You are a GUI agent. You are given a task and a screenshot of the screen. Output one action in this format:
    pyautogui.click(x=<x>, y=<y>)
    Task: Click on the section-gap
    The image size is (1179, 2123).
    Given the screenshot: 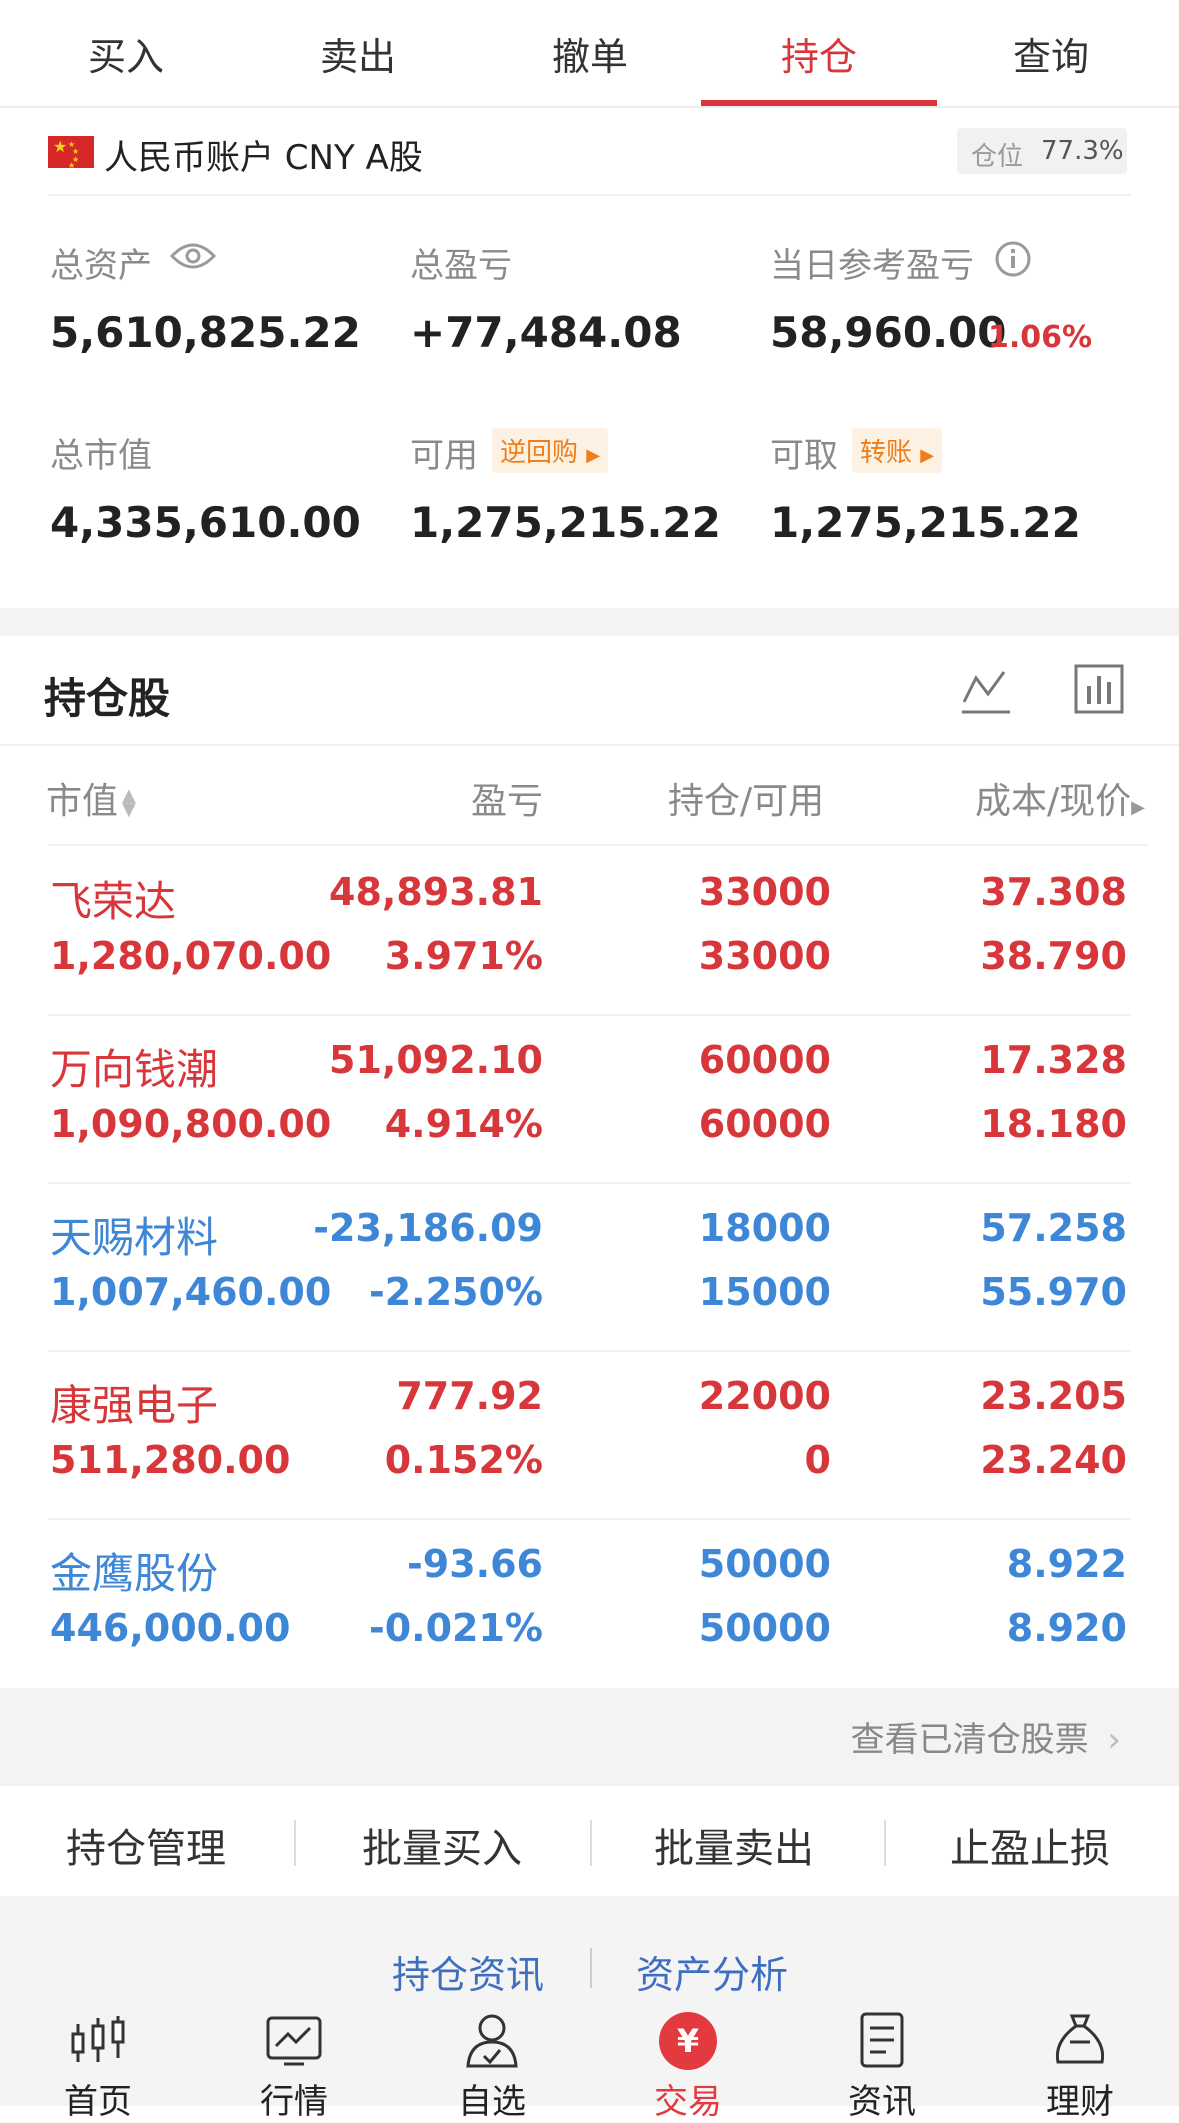 What is the action you would take?
    pyautogui.click(x=589, y=622)
    